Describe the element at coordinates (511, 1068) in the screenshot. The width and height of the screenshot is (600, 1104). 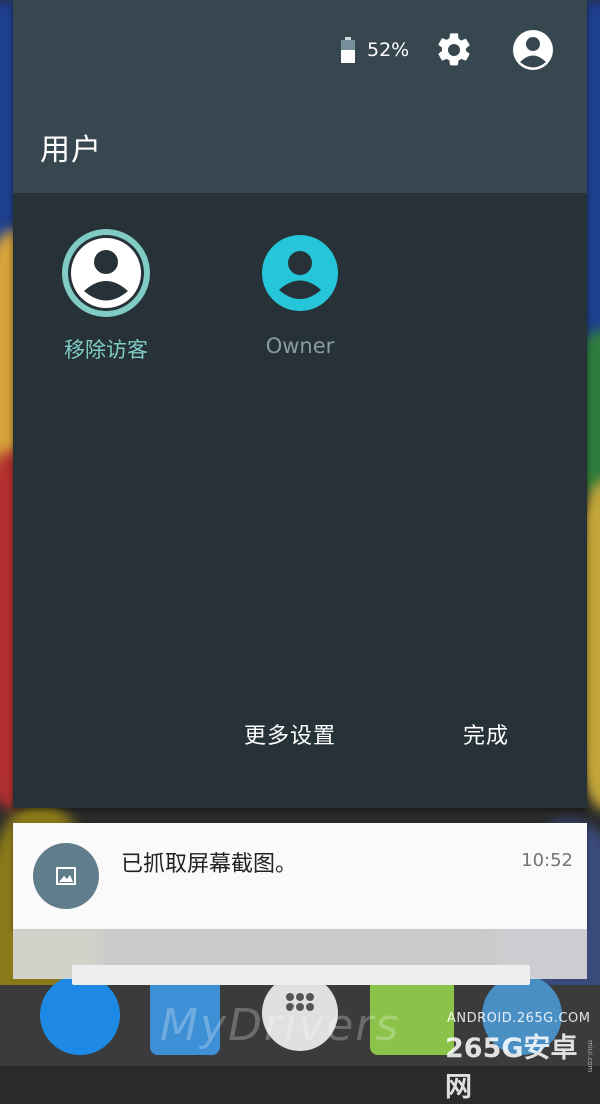
I see `watermark-site-name: 265G安卓网` at that location.